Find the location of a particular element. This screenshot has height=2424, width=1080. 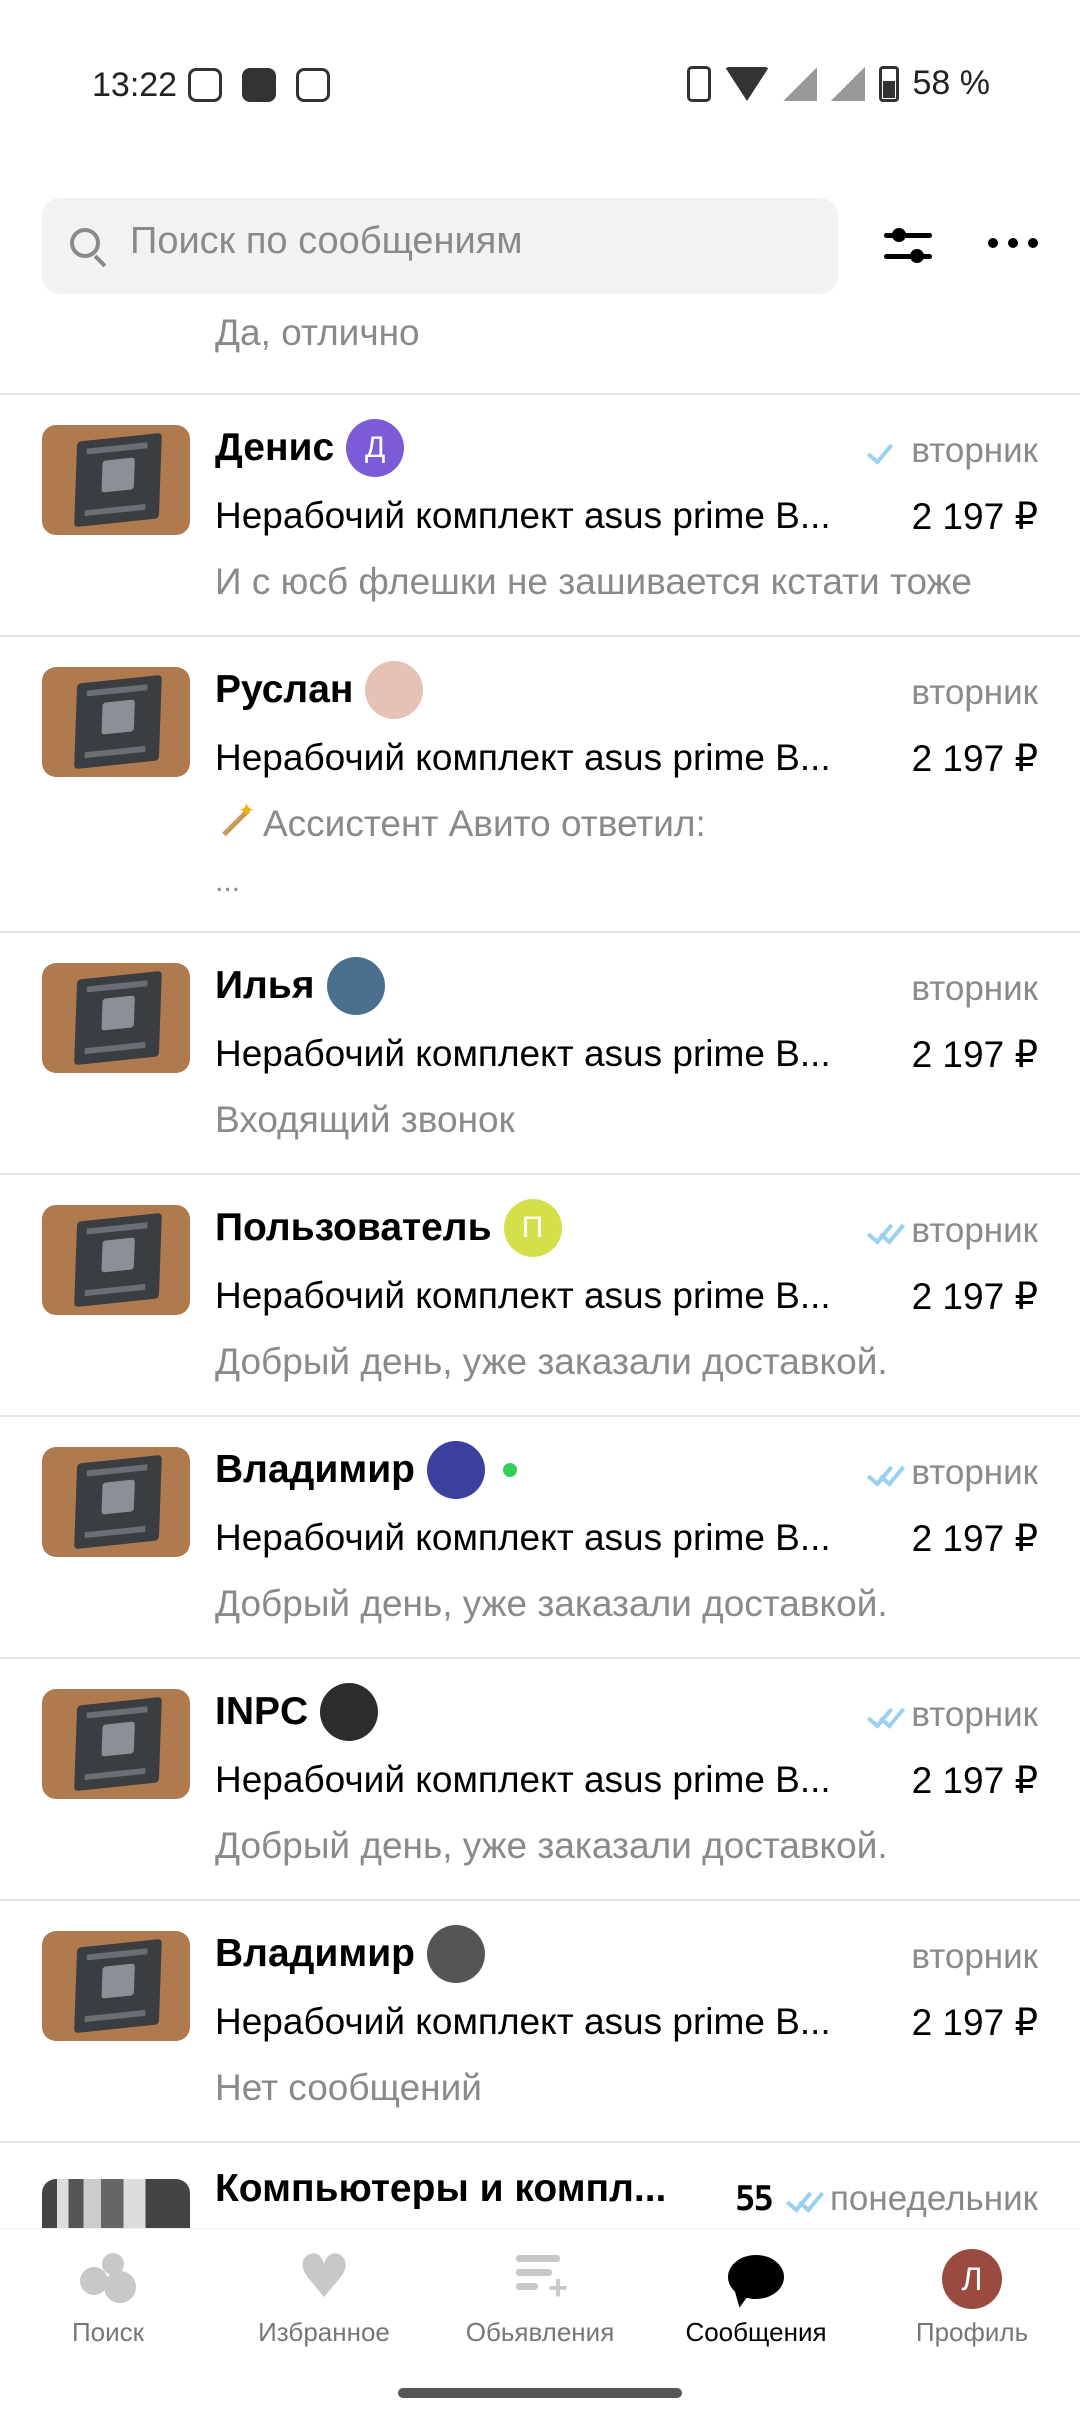

status-bar: 13:22 58 % is located at coordinates (540, 85).